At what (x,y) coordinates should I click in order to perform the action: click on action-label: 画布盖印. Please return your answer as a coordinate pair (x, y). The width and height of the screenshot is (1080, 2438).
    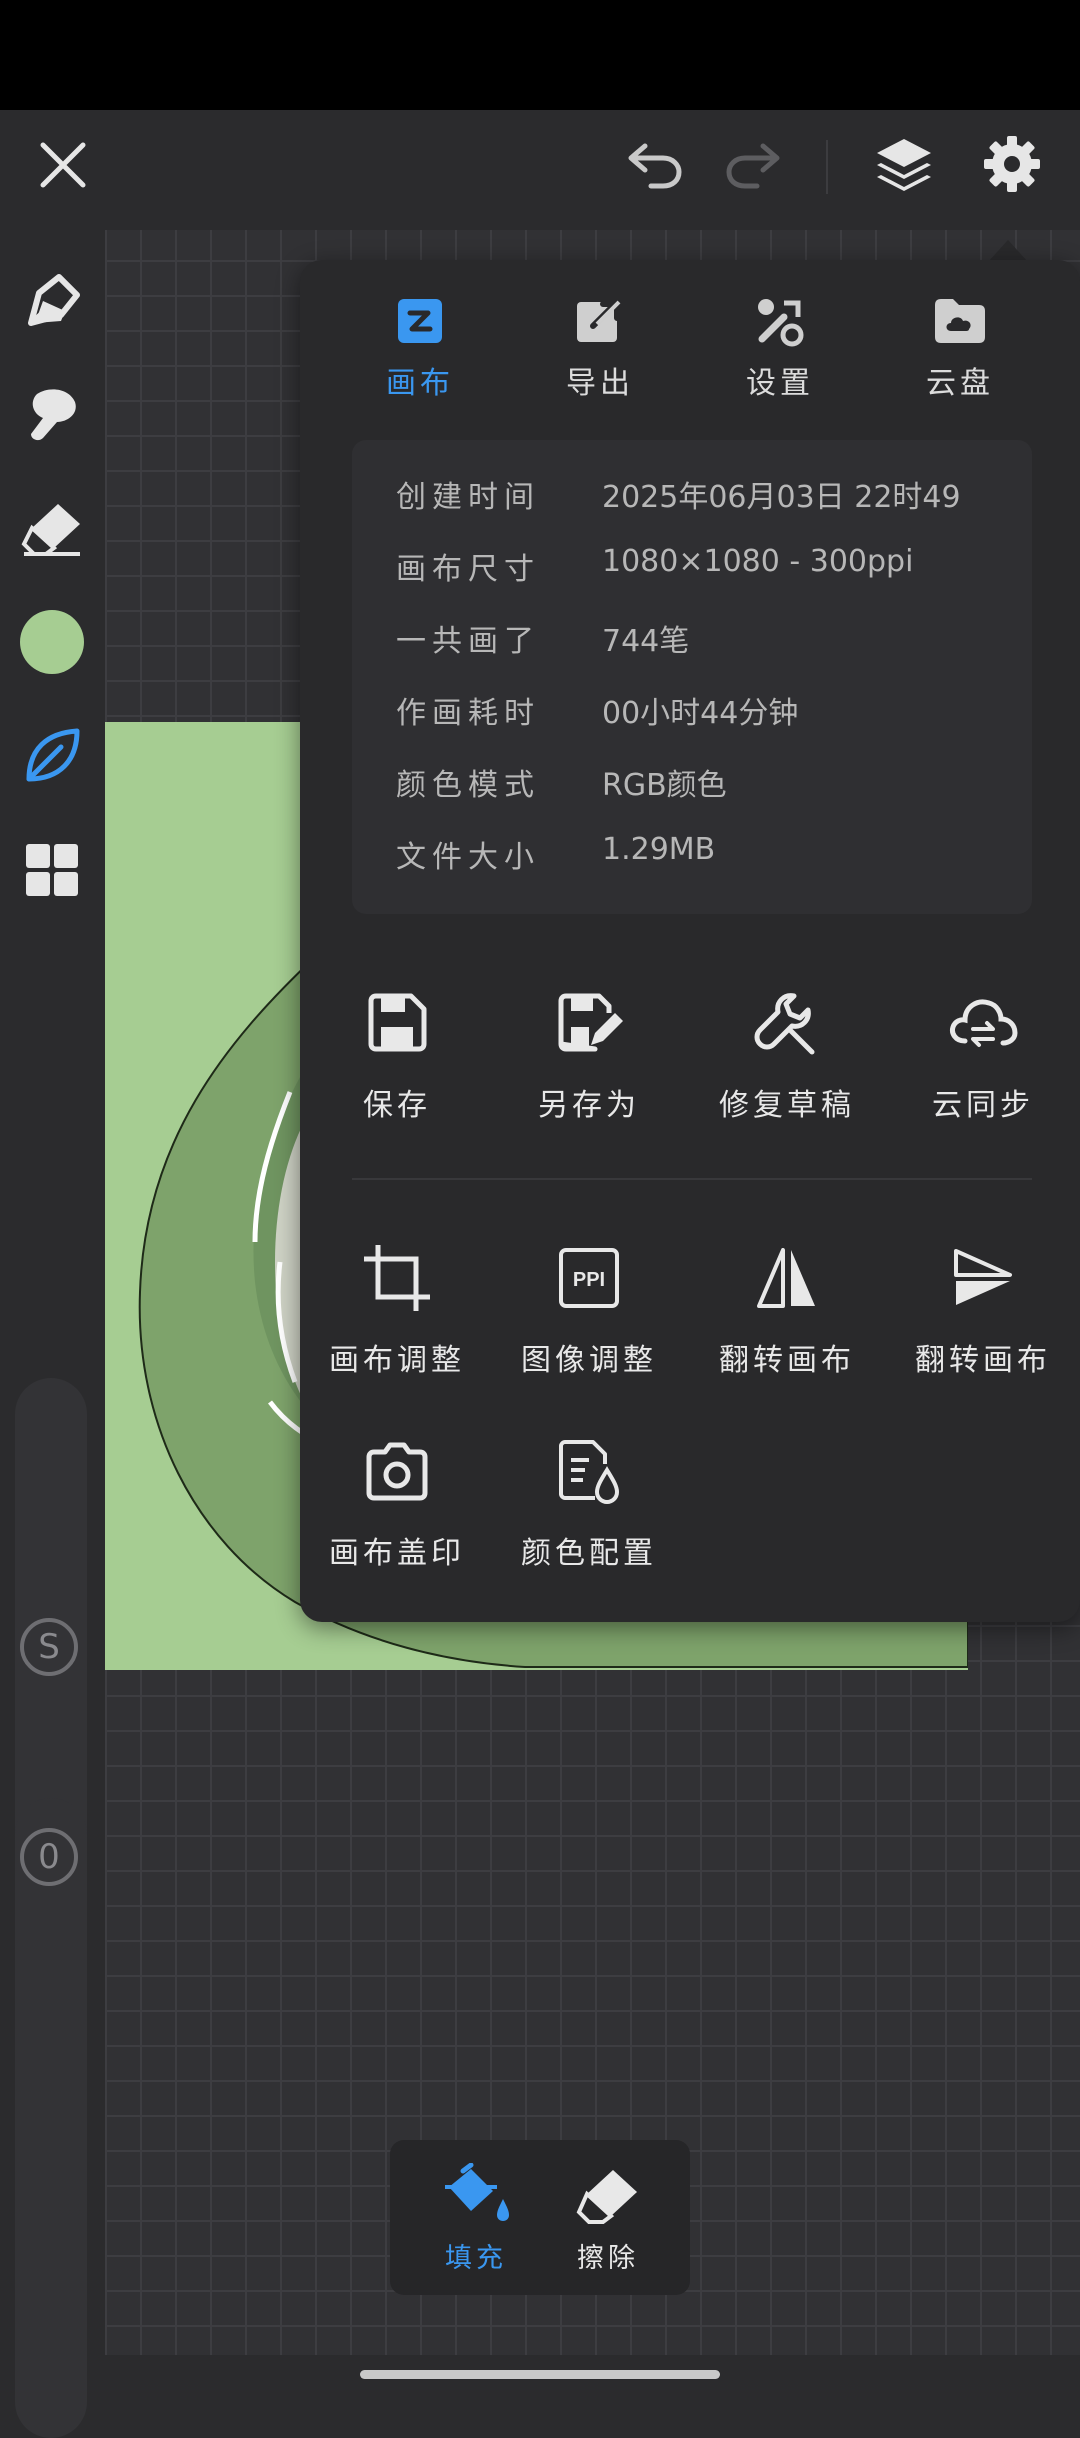
    Looking at the image, I should click on (397, 1553).